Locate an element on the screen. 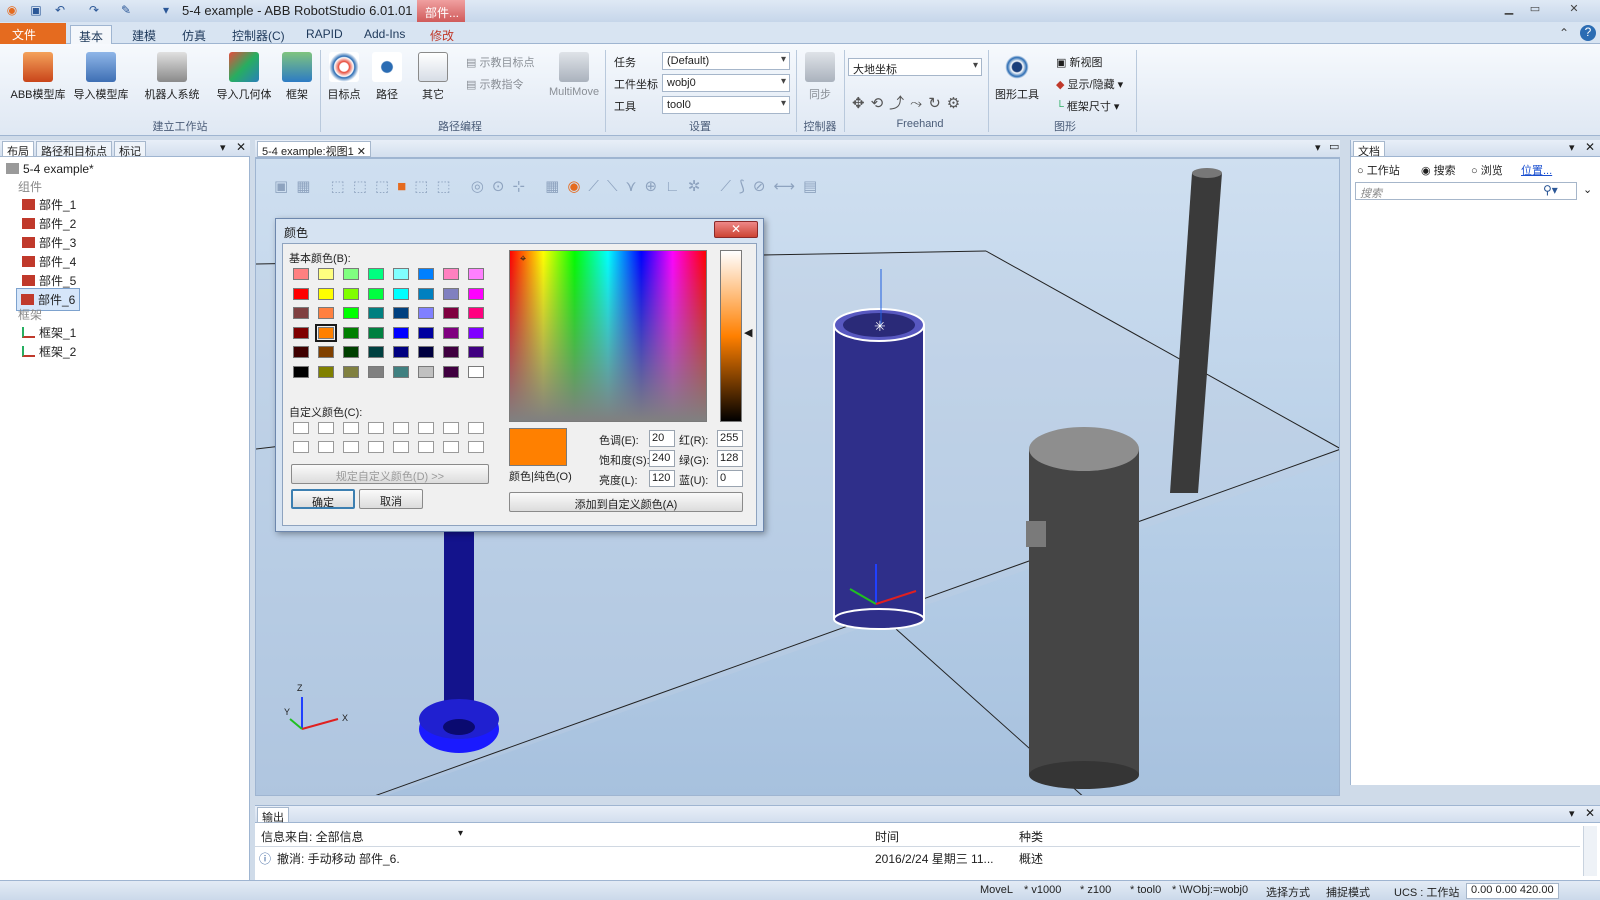  multimove-button: MultiMove is located at coordinates (574, 75).